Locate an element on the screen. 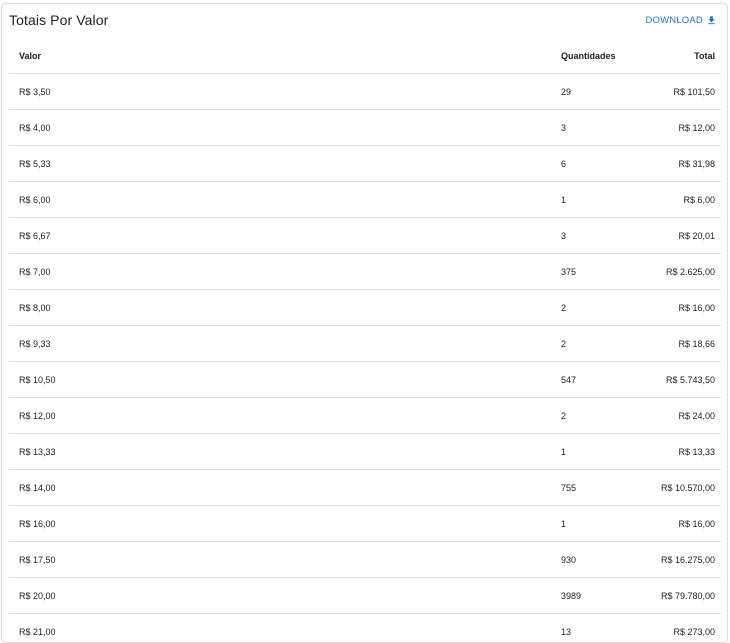 The height and width of the screenshot is (643, 730). cell-valor: R$ 9,33 is located at coordinates (280, 344).